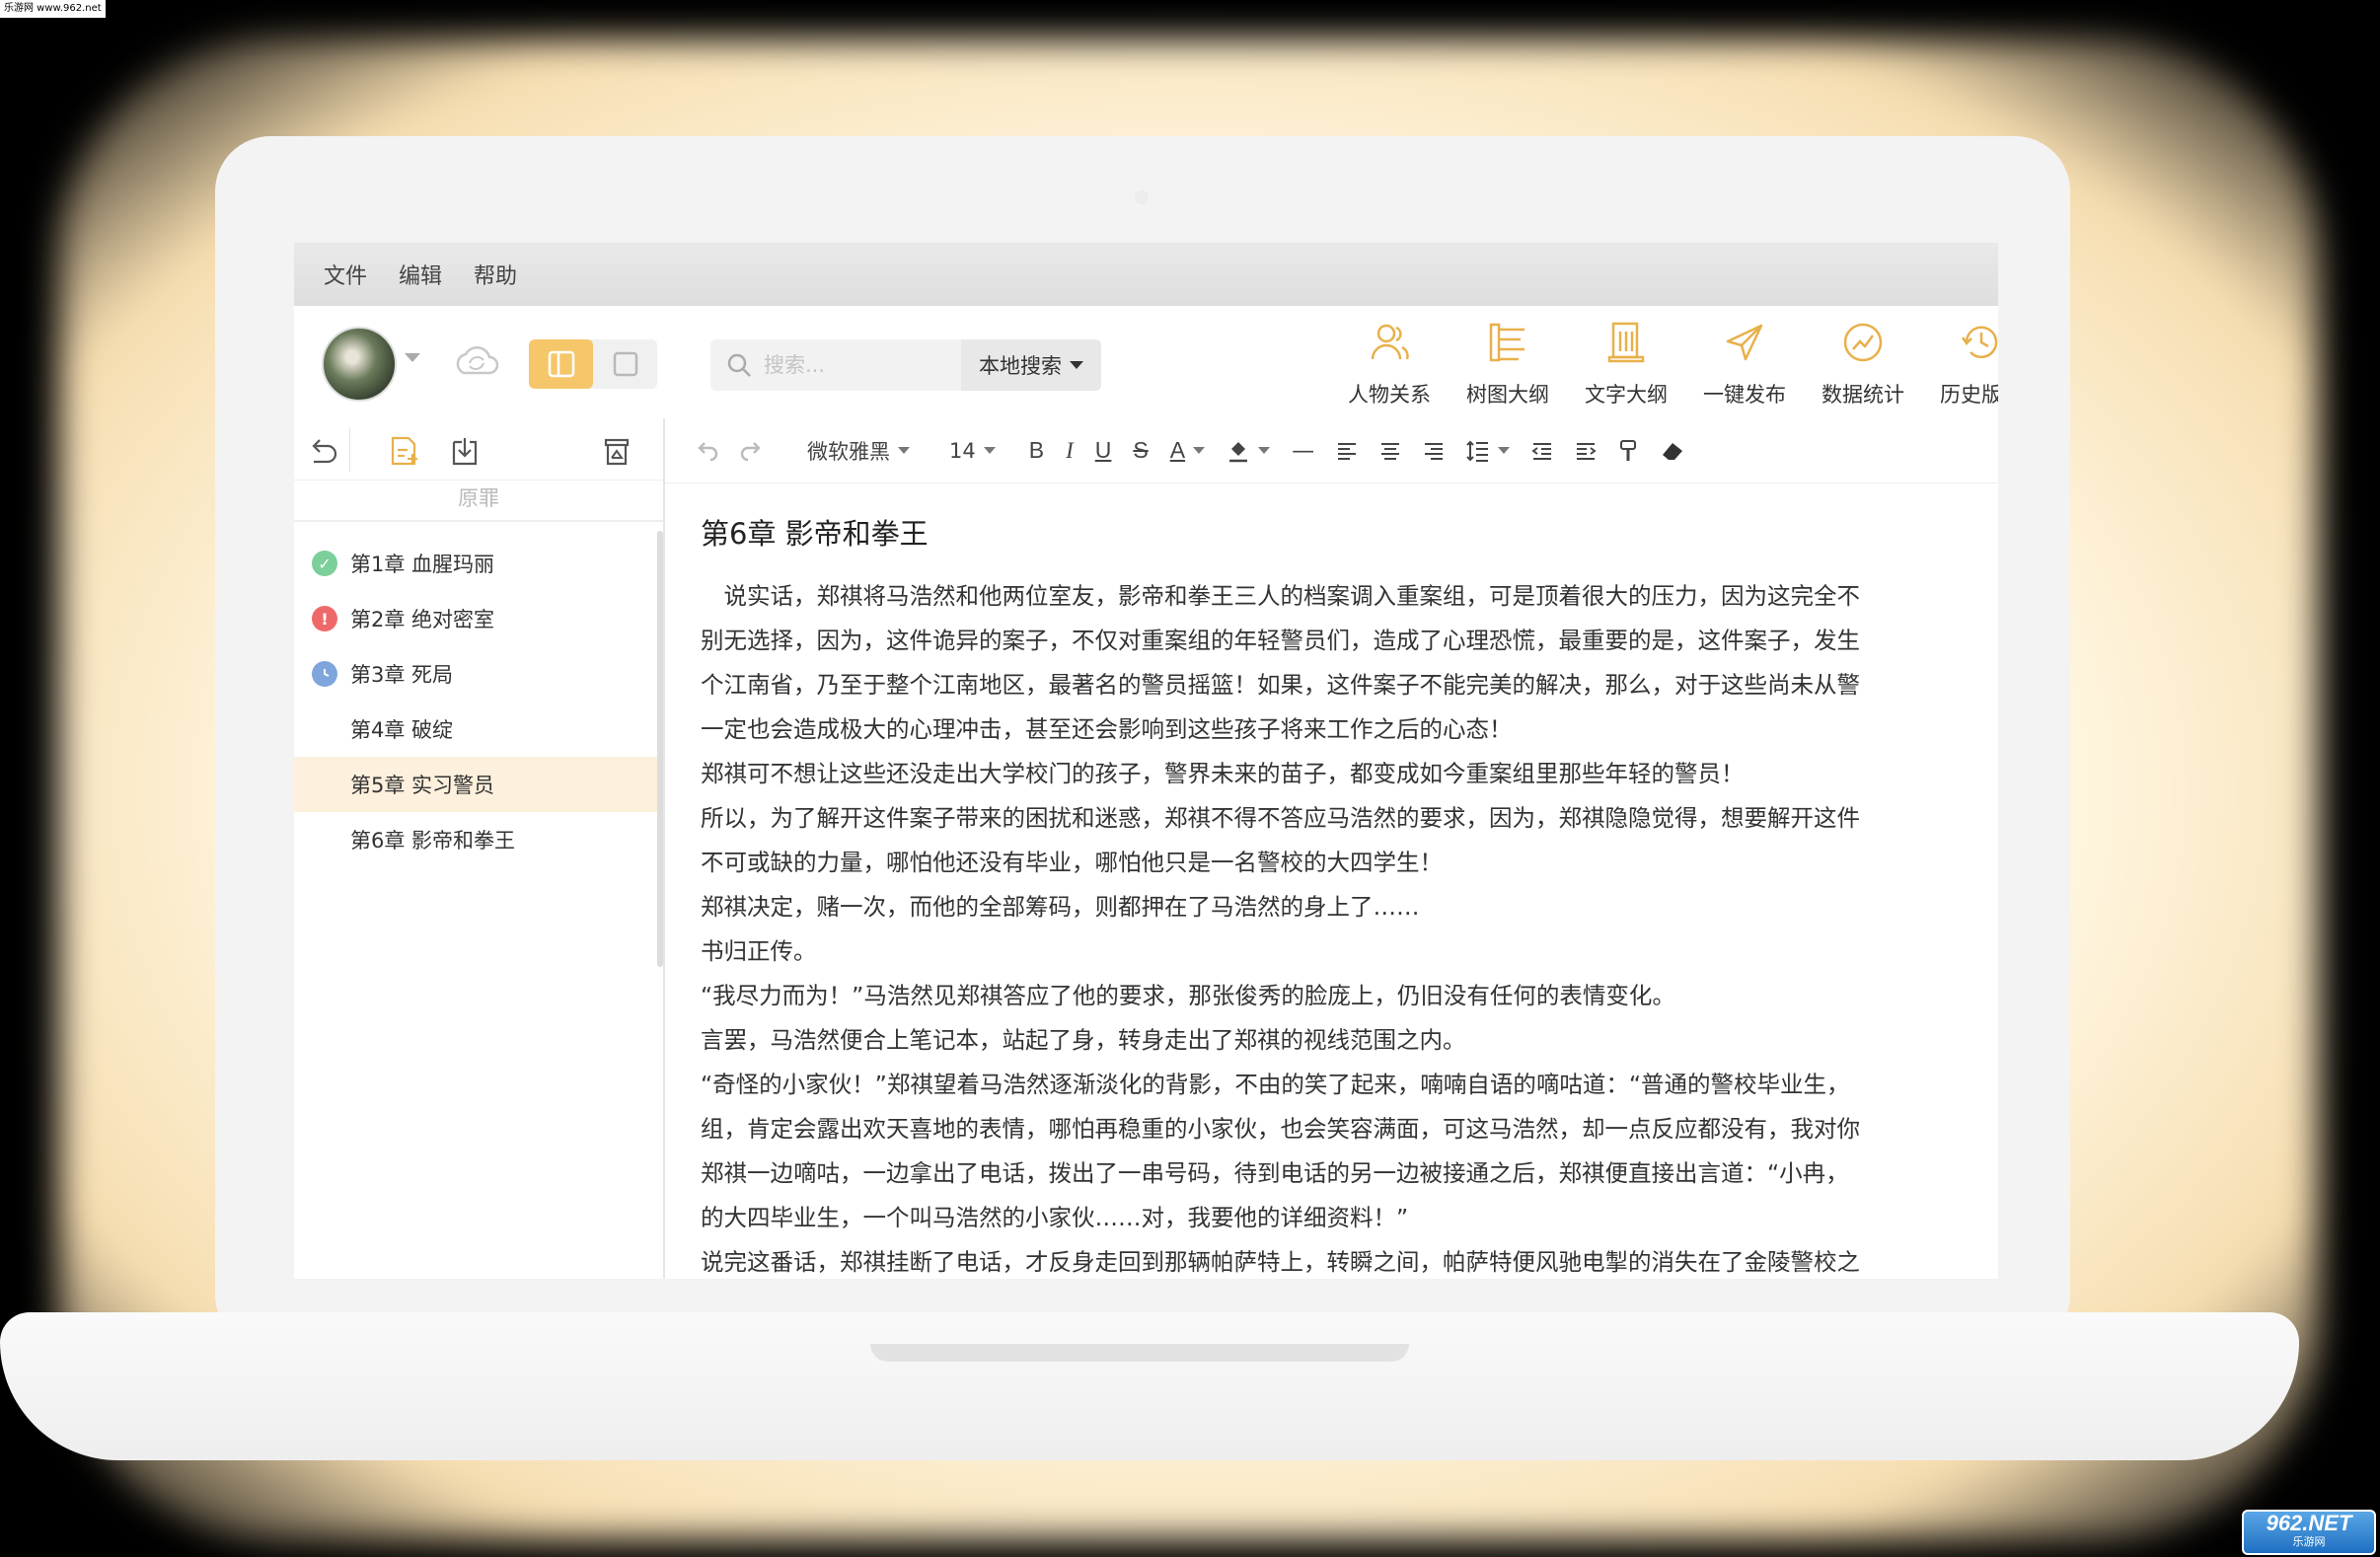 The height and width of the screenshot is (1557, 2380). I want to click on eraser-icon, so click(1672, 451).